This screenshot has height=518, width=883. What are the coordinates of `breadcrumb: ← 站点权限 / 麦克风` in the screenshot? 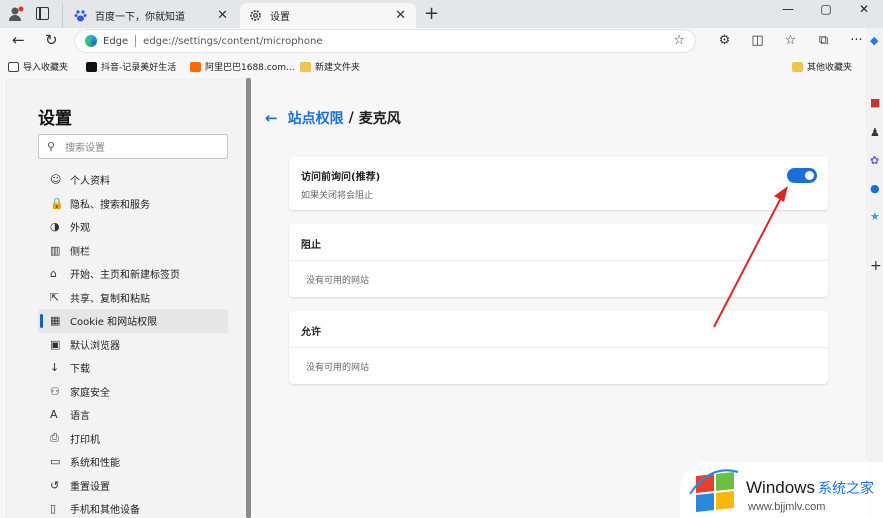 It's located at (333, 118).